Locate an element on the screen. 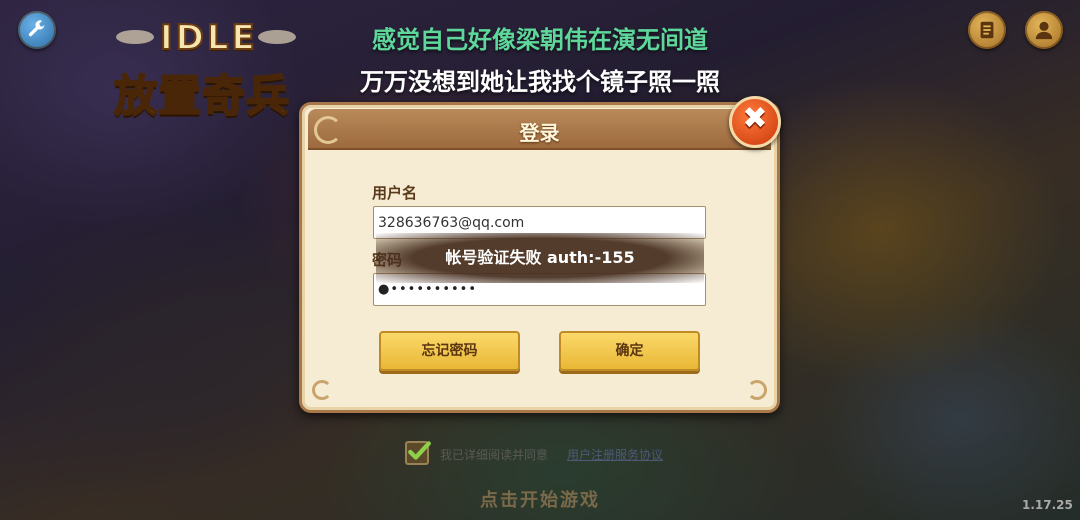  dialog-header: 登录 is located at coordinates (539, 129).